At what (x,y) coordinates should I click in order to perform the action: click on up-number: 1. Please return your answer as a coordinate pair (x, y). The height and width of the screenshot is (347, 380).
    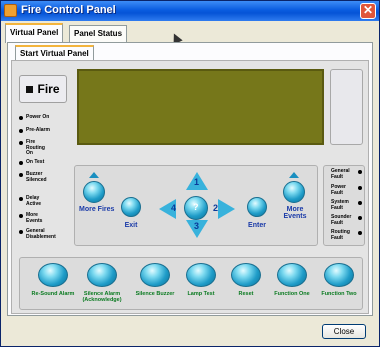
    Looking at the image, I should click on (197, 182).